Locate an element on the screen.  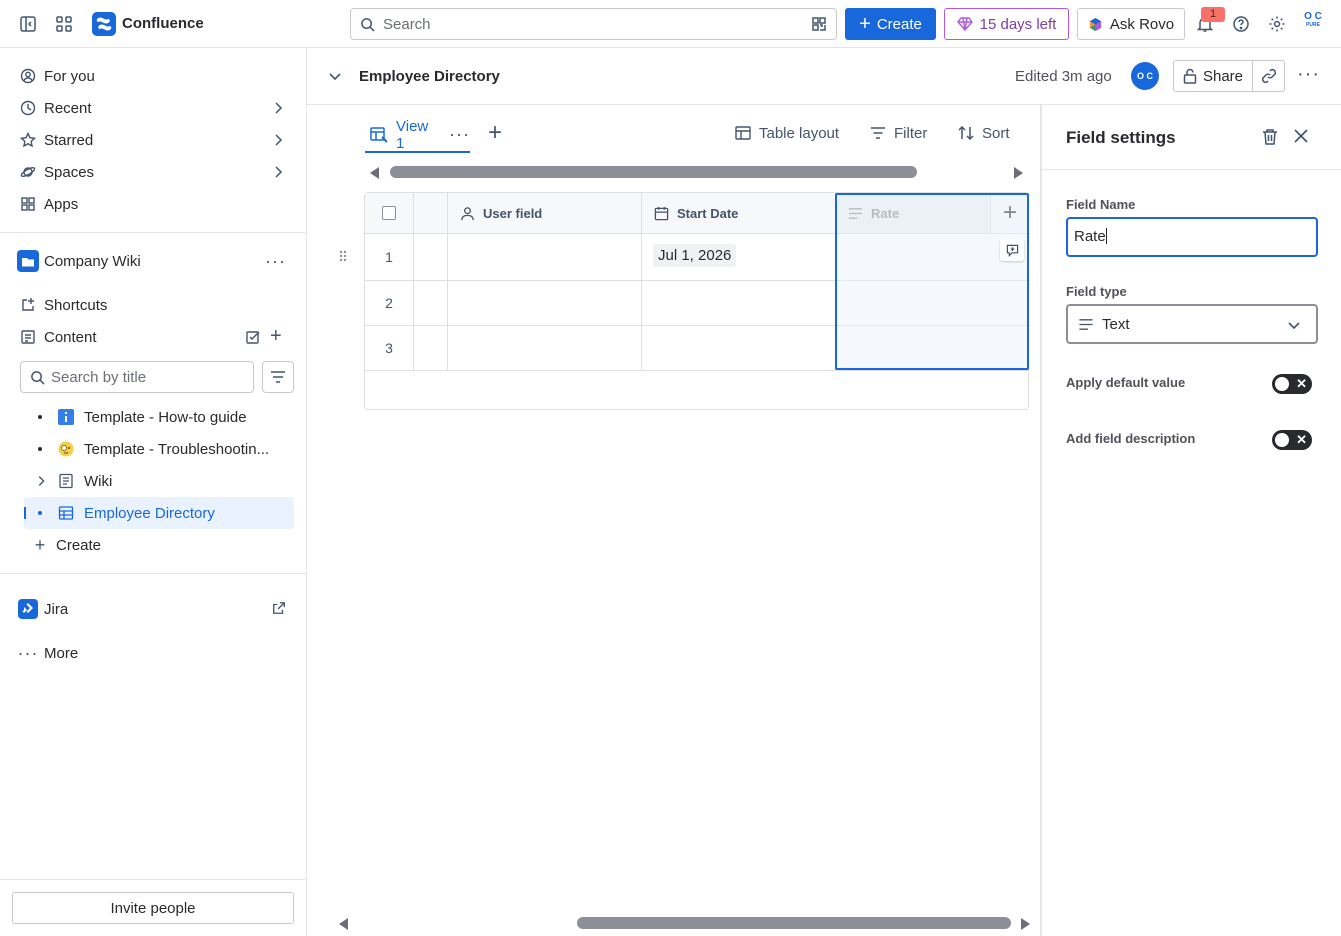
sidebar-item-label: Content is located at coordinates (70, 337).